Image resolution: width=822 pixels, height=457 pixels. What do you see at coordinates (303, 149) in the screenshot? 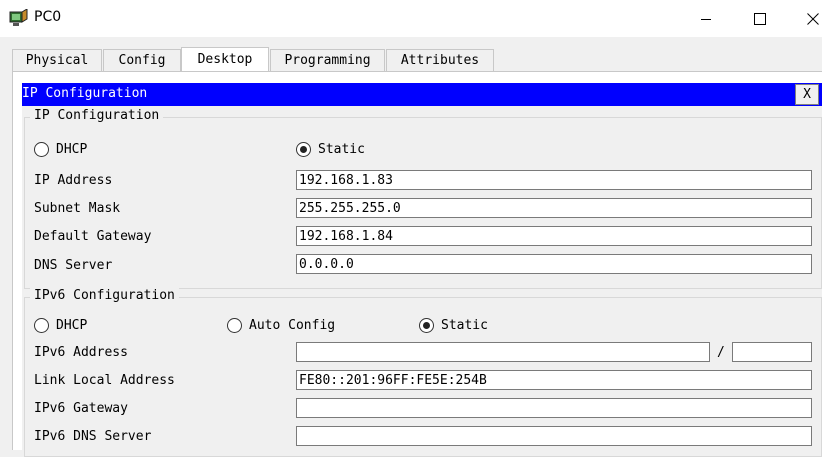
I see `ipv4-static-radio` at bounding box center [303, 149].